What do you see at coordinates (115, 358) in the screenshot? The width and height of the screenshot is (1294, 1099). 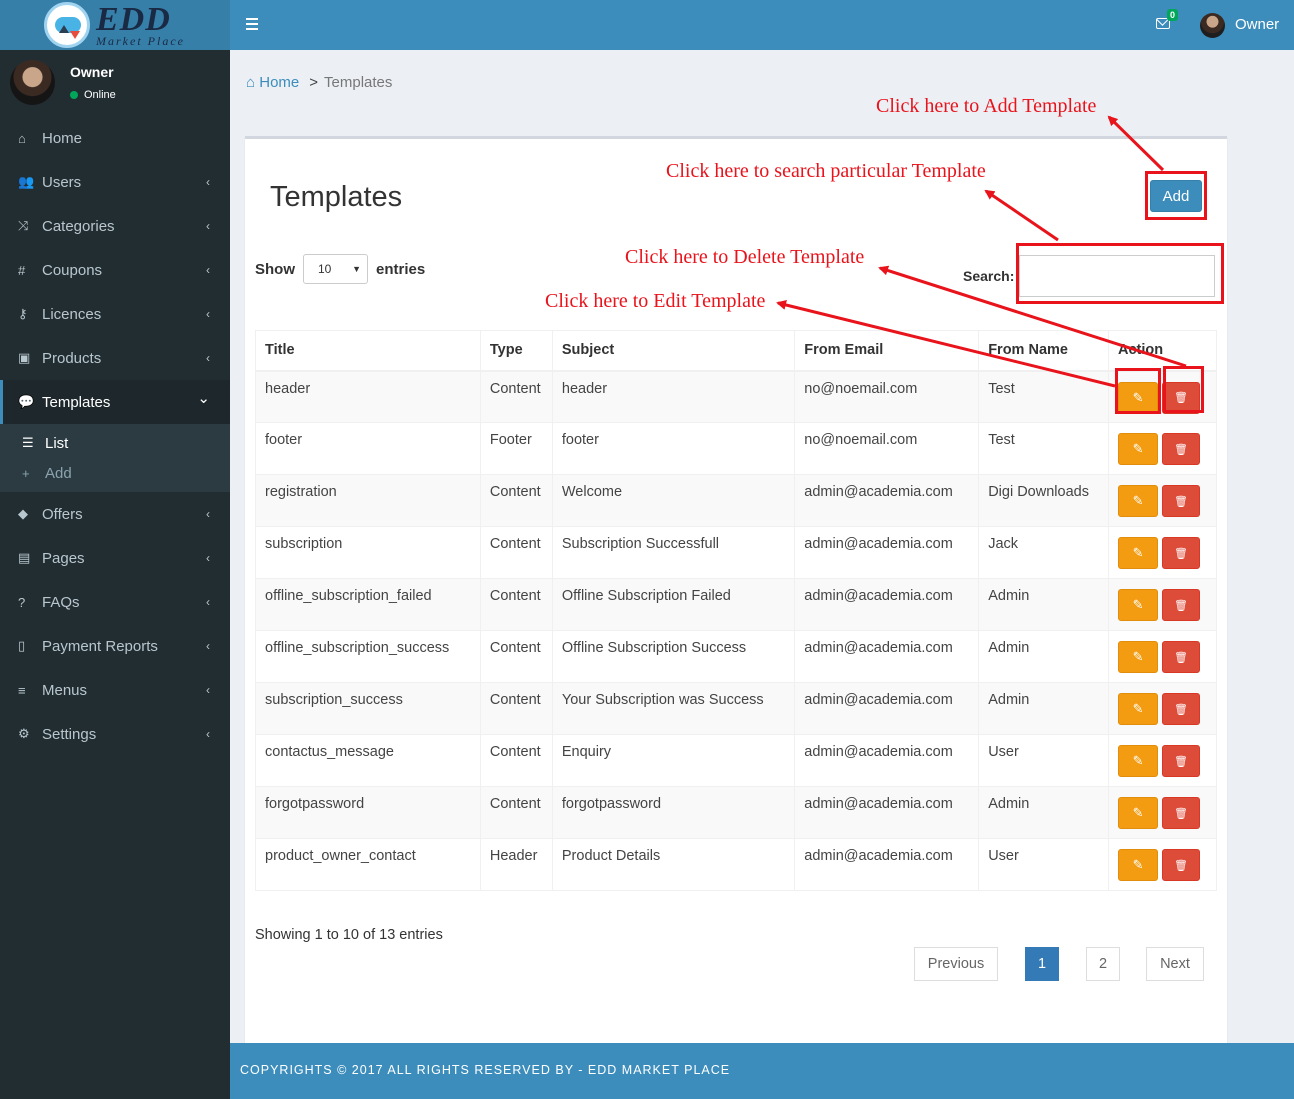 I see `sidebar-item-products: ▣ Products ‹` at bounding box center [115, 358].